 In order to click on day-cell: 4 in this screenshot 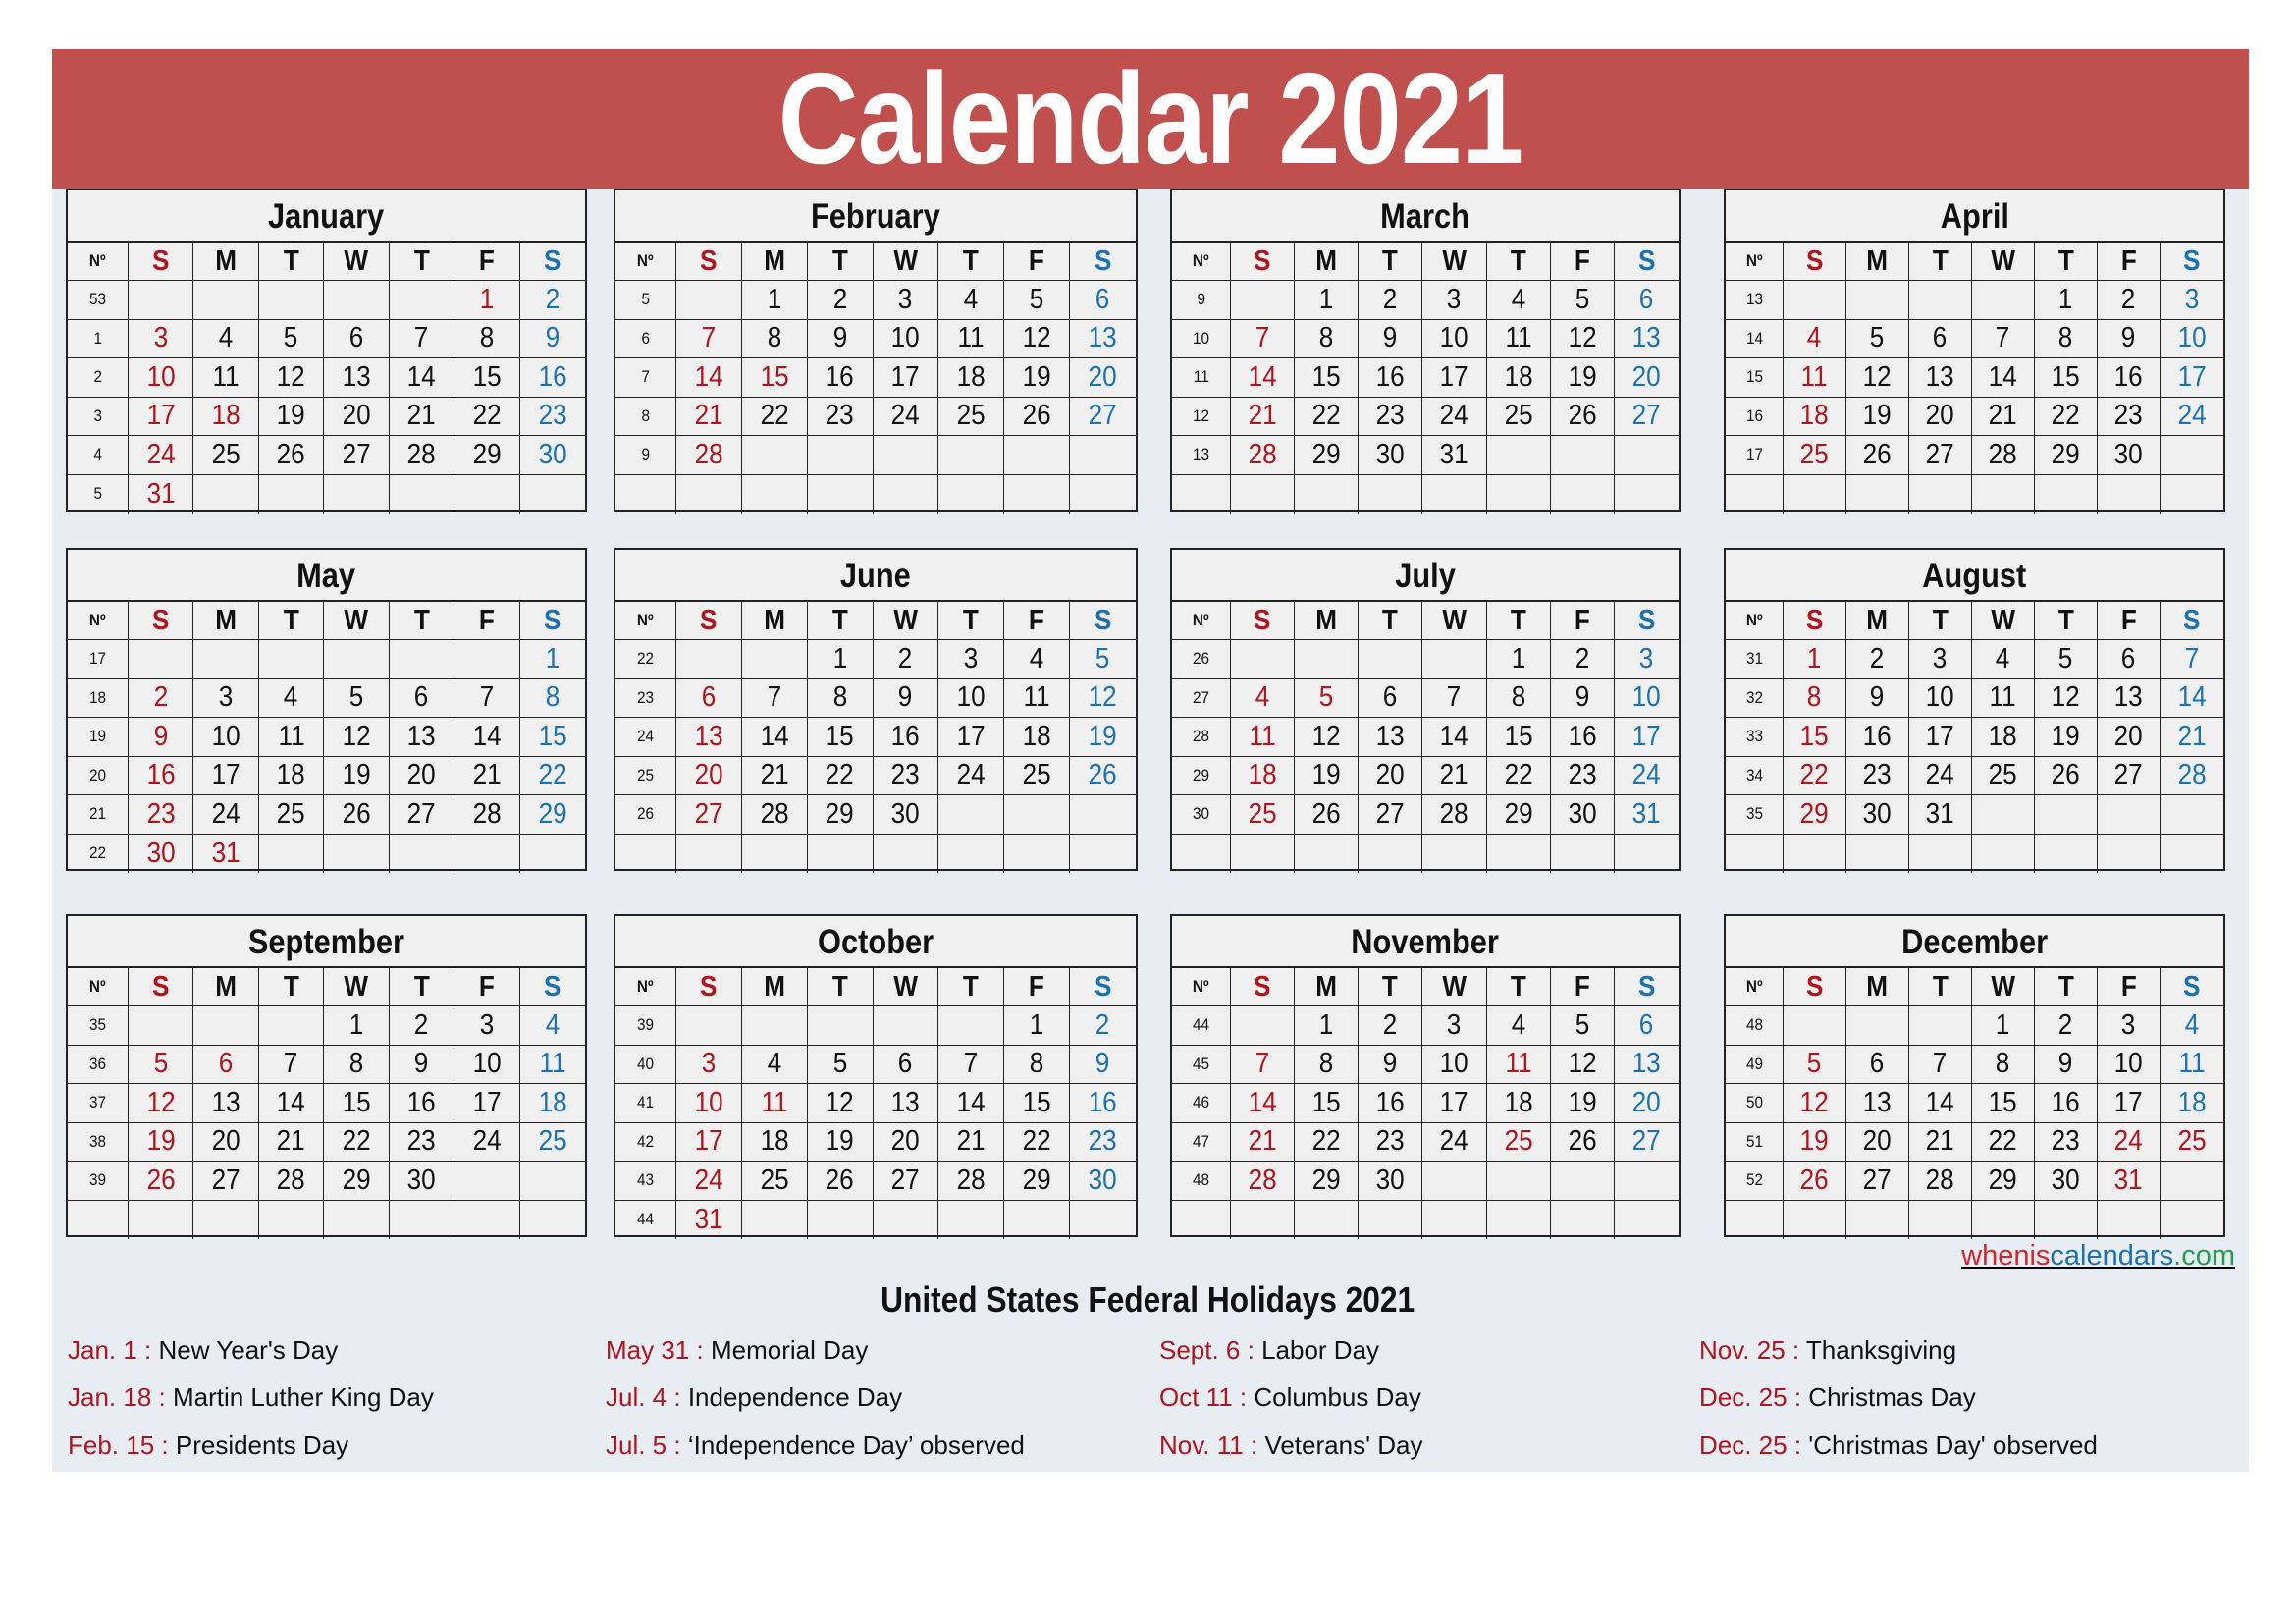, I will do `click(552, 1025)`.